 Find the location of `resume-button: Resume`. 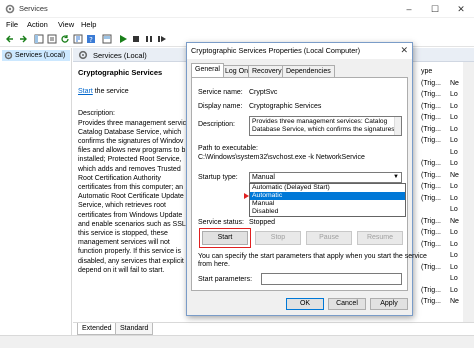

resume-button: Resume is located at coordinates (380, 238).